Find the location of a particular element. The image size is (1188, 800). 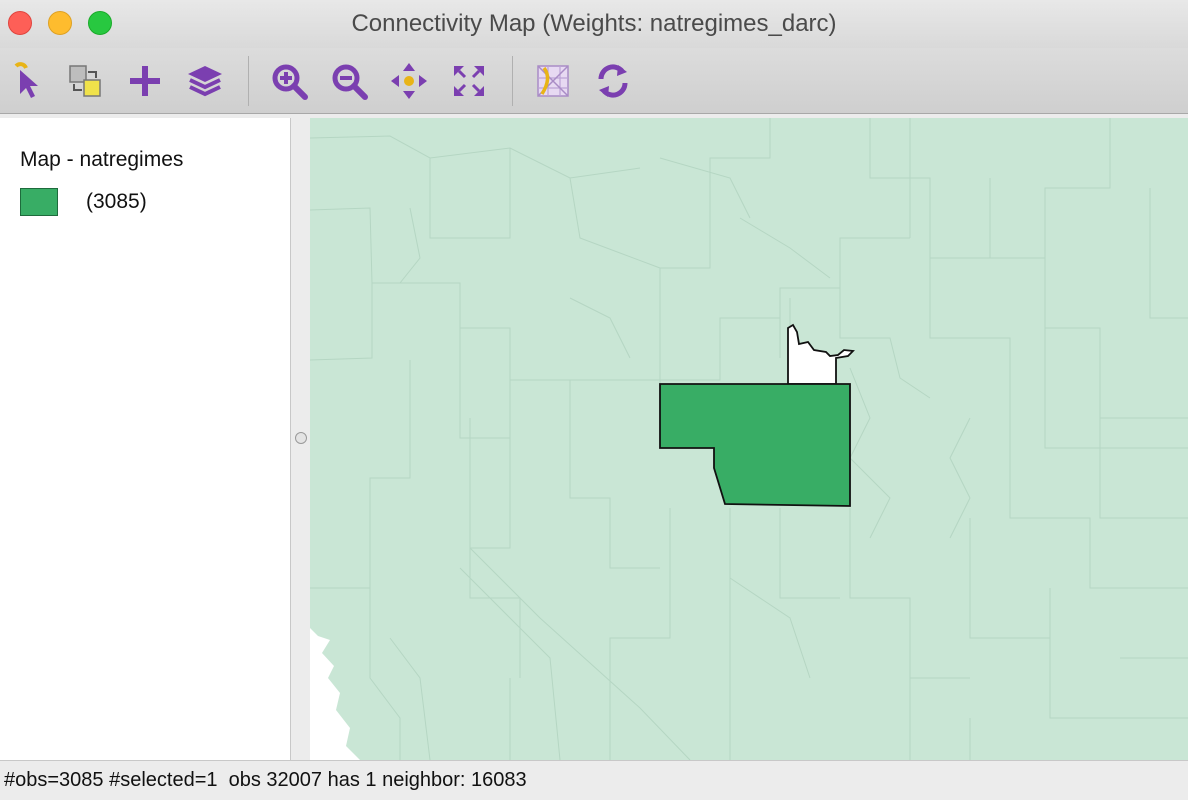

refresh-button is located at coordinates (613, 81).